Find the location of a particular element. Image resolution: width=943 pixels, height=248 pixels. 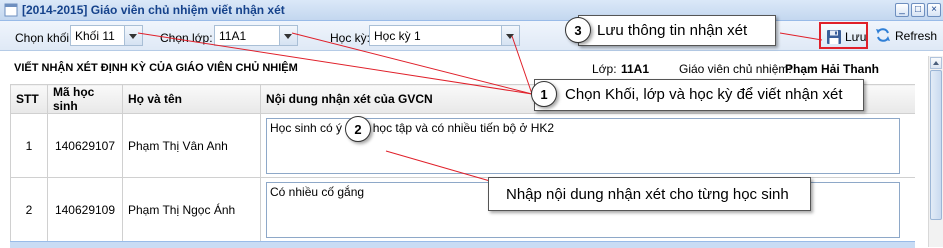

save-button-label: Lưu is located at coordinates (856, 37).